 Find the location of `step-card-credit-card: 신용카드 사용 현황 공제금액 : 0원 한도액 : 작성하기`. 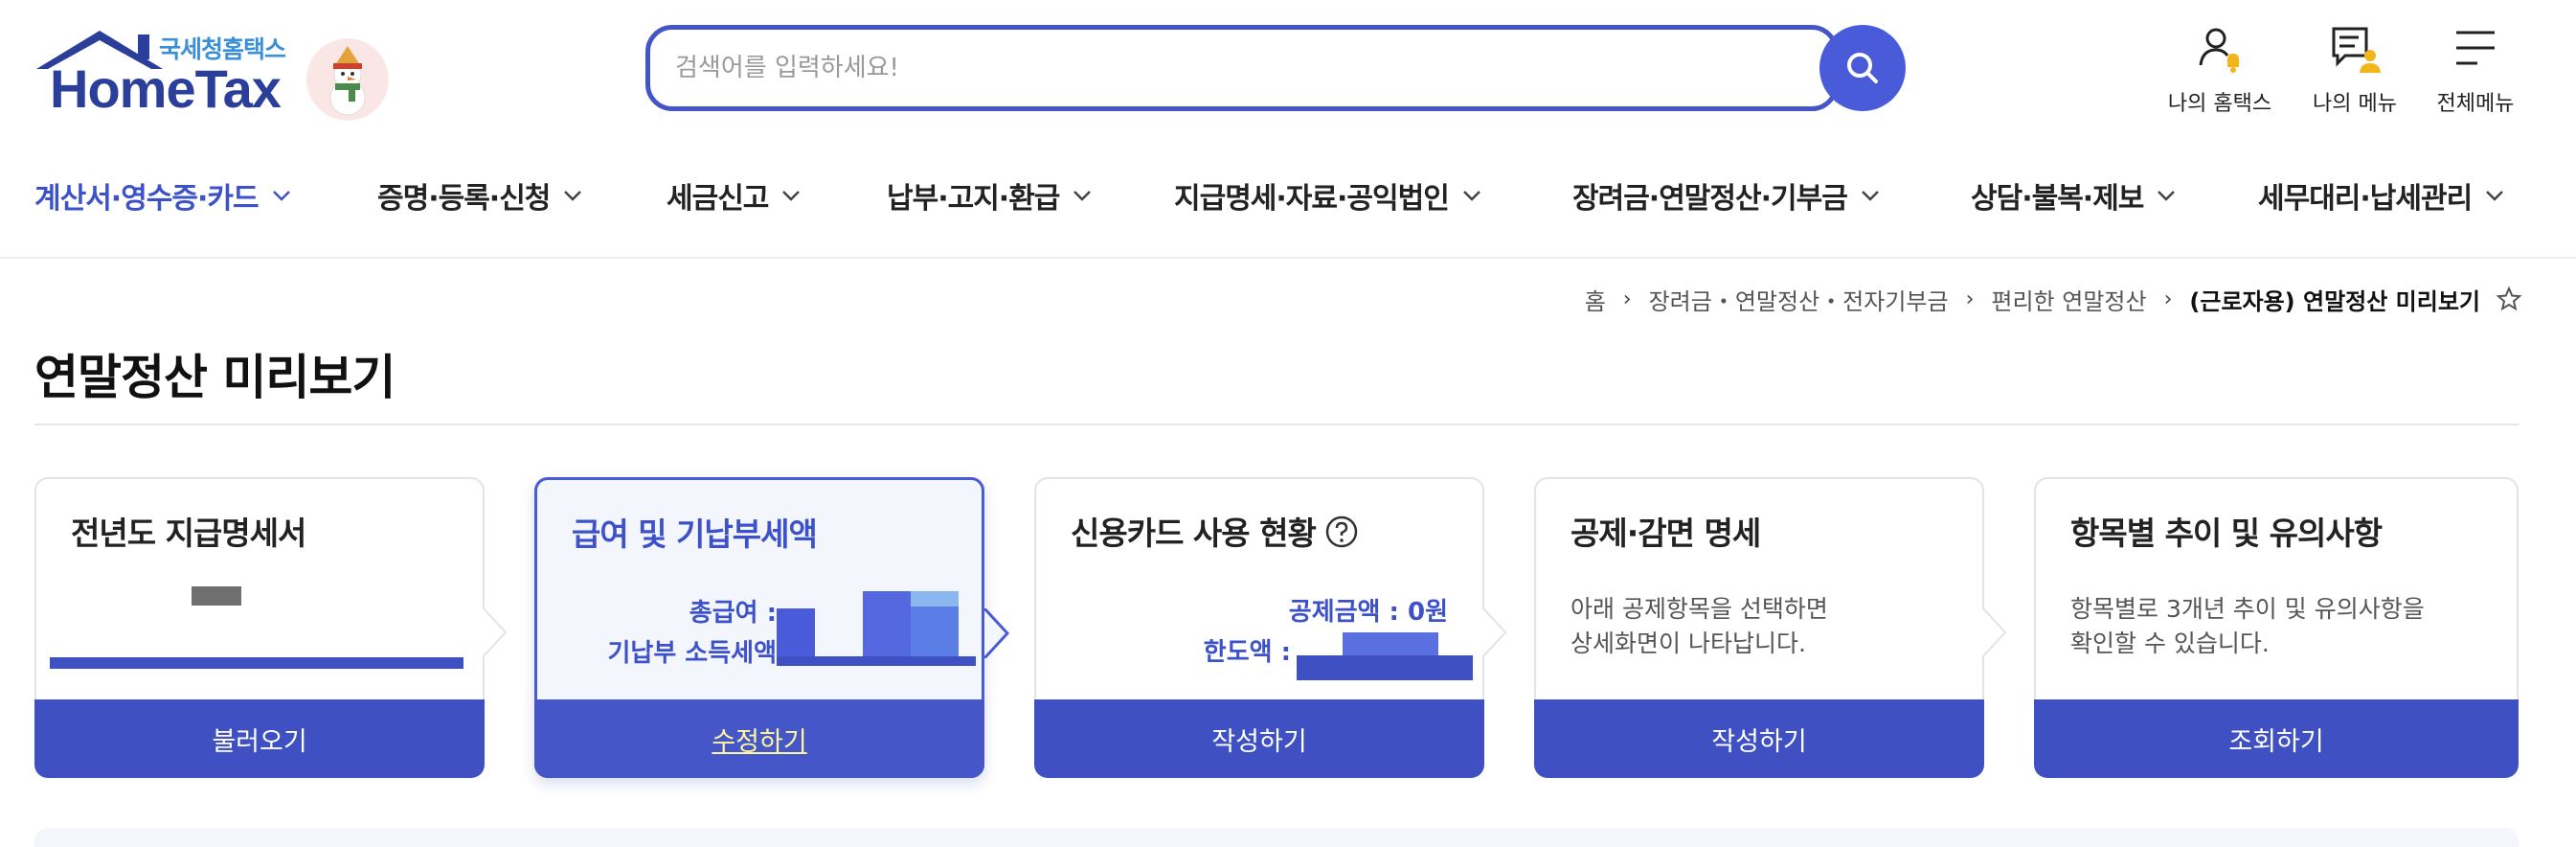

step-card-credit-card: 신용카드 사용 현황 공제금액 : 0원 한도액 : 작성하기 is located at coordinates (1270, 627).